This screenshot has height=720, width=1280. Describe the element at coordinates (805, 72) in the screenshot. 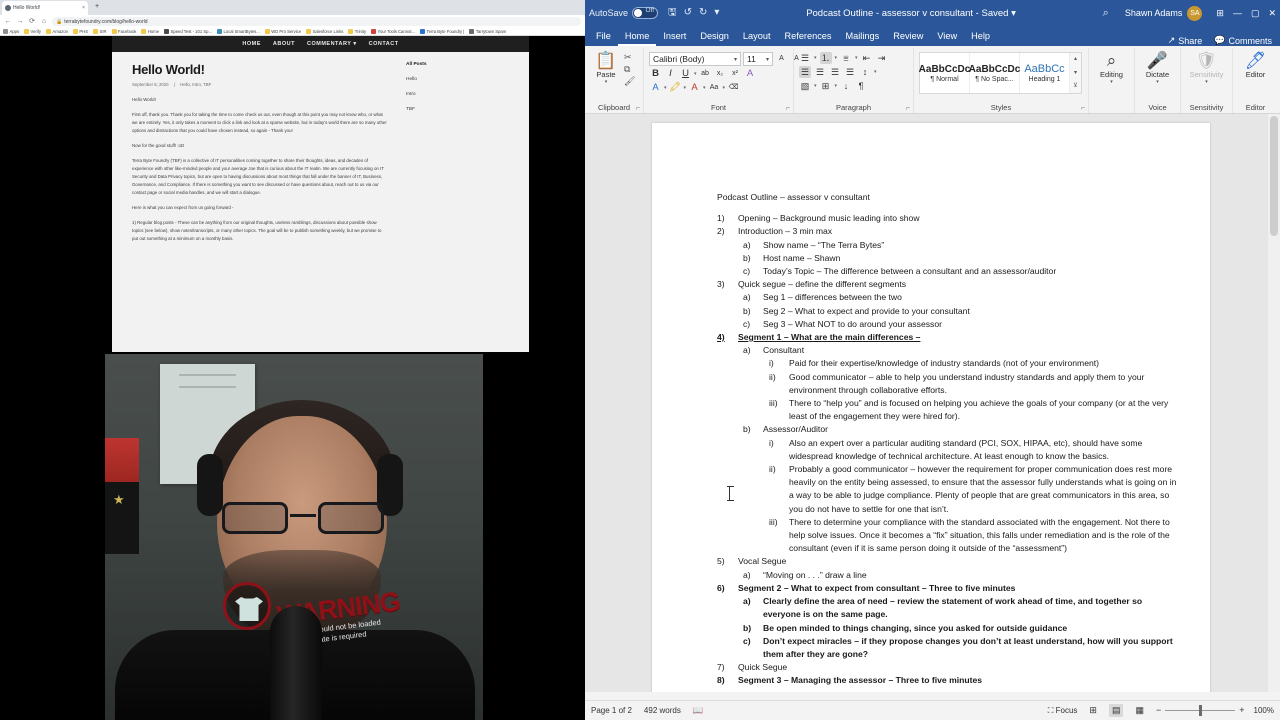

I see `align-left-icon: ☰` at that location.